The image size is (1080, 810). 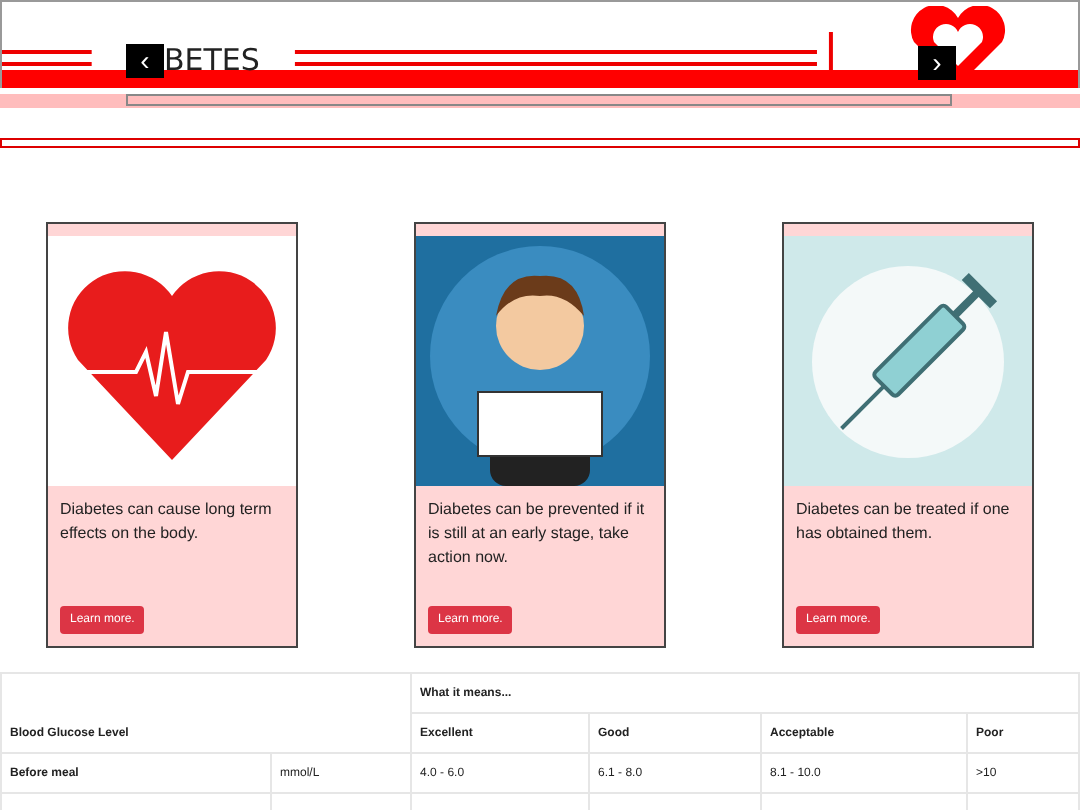 What do you see at coordinates (212, 61) in the screenshot?
I see `banner-title: BETES` at bounding box center [212, 61].